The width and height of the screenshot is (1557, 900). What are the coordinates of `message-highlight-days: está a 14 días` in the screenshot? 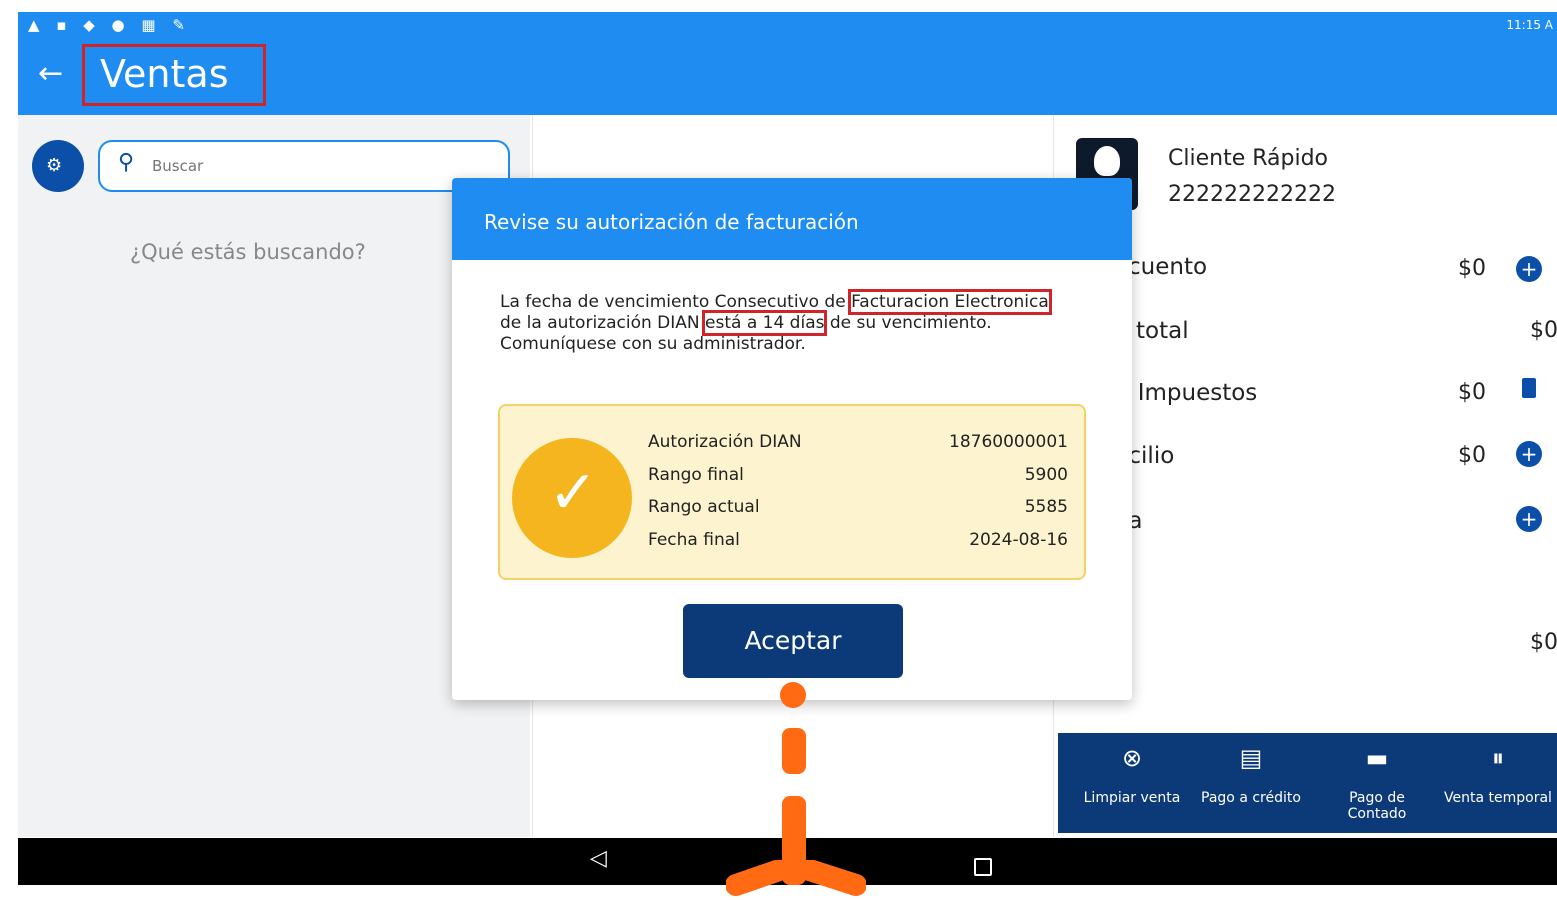 It's located at (765, 323).